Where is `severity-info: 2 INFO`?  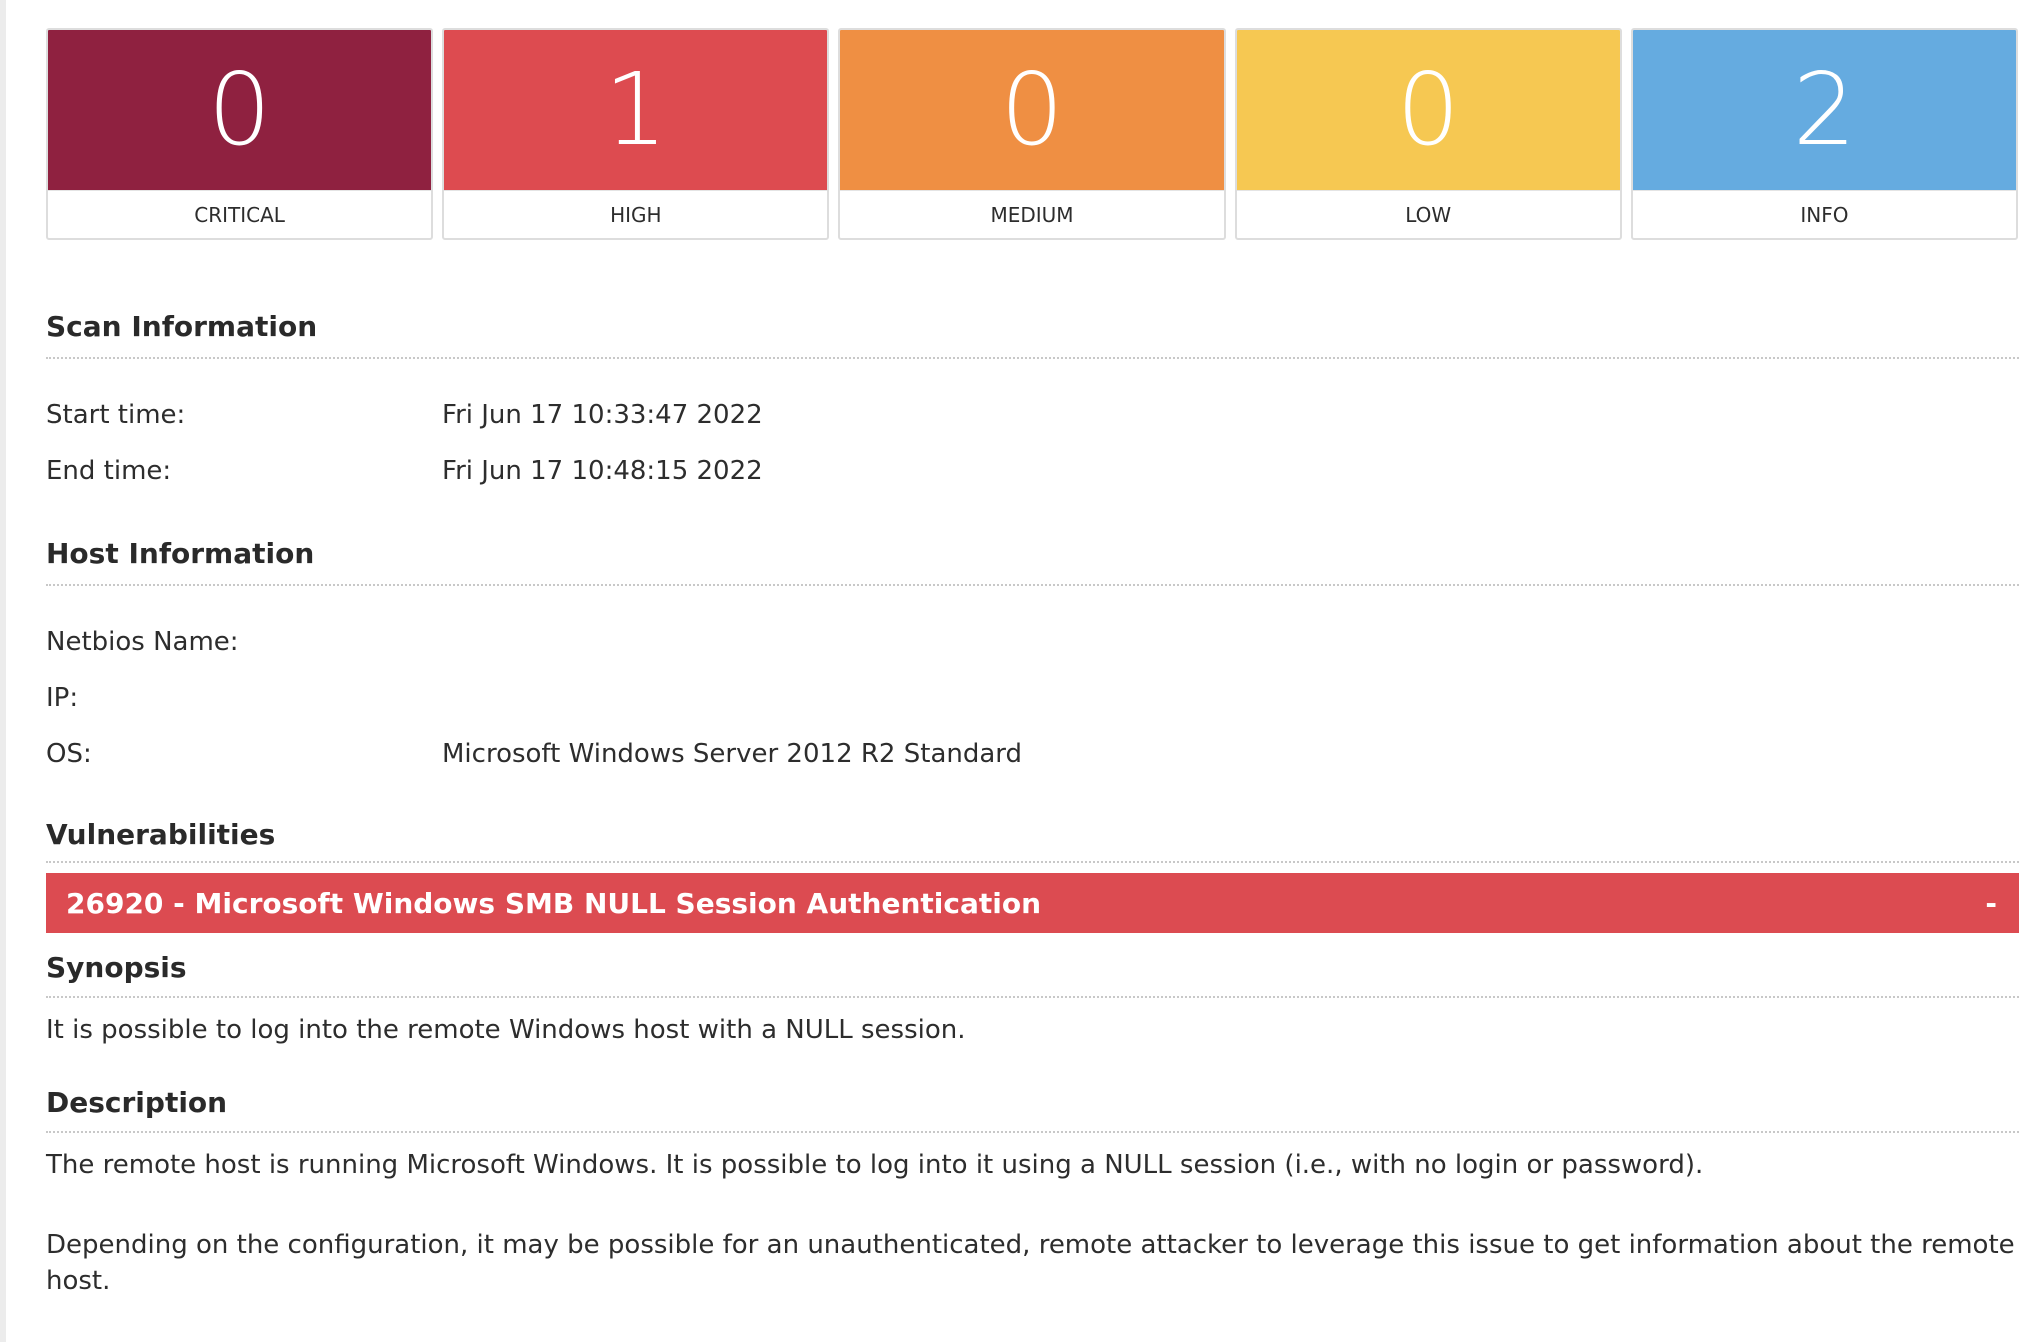 severity-info: 2 INFO is located at coordinates (1824, 134).